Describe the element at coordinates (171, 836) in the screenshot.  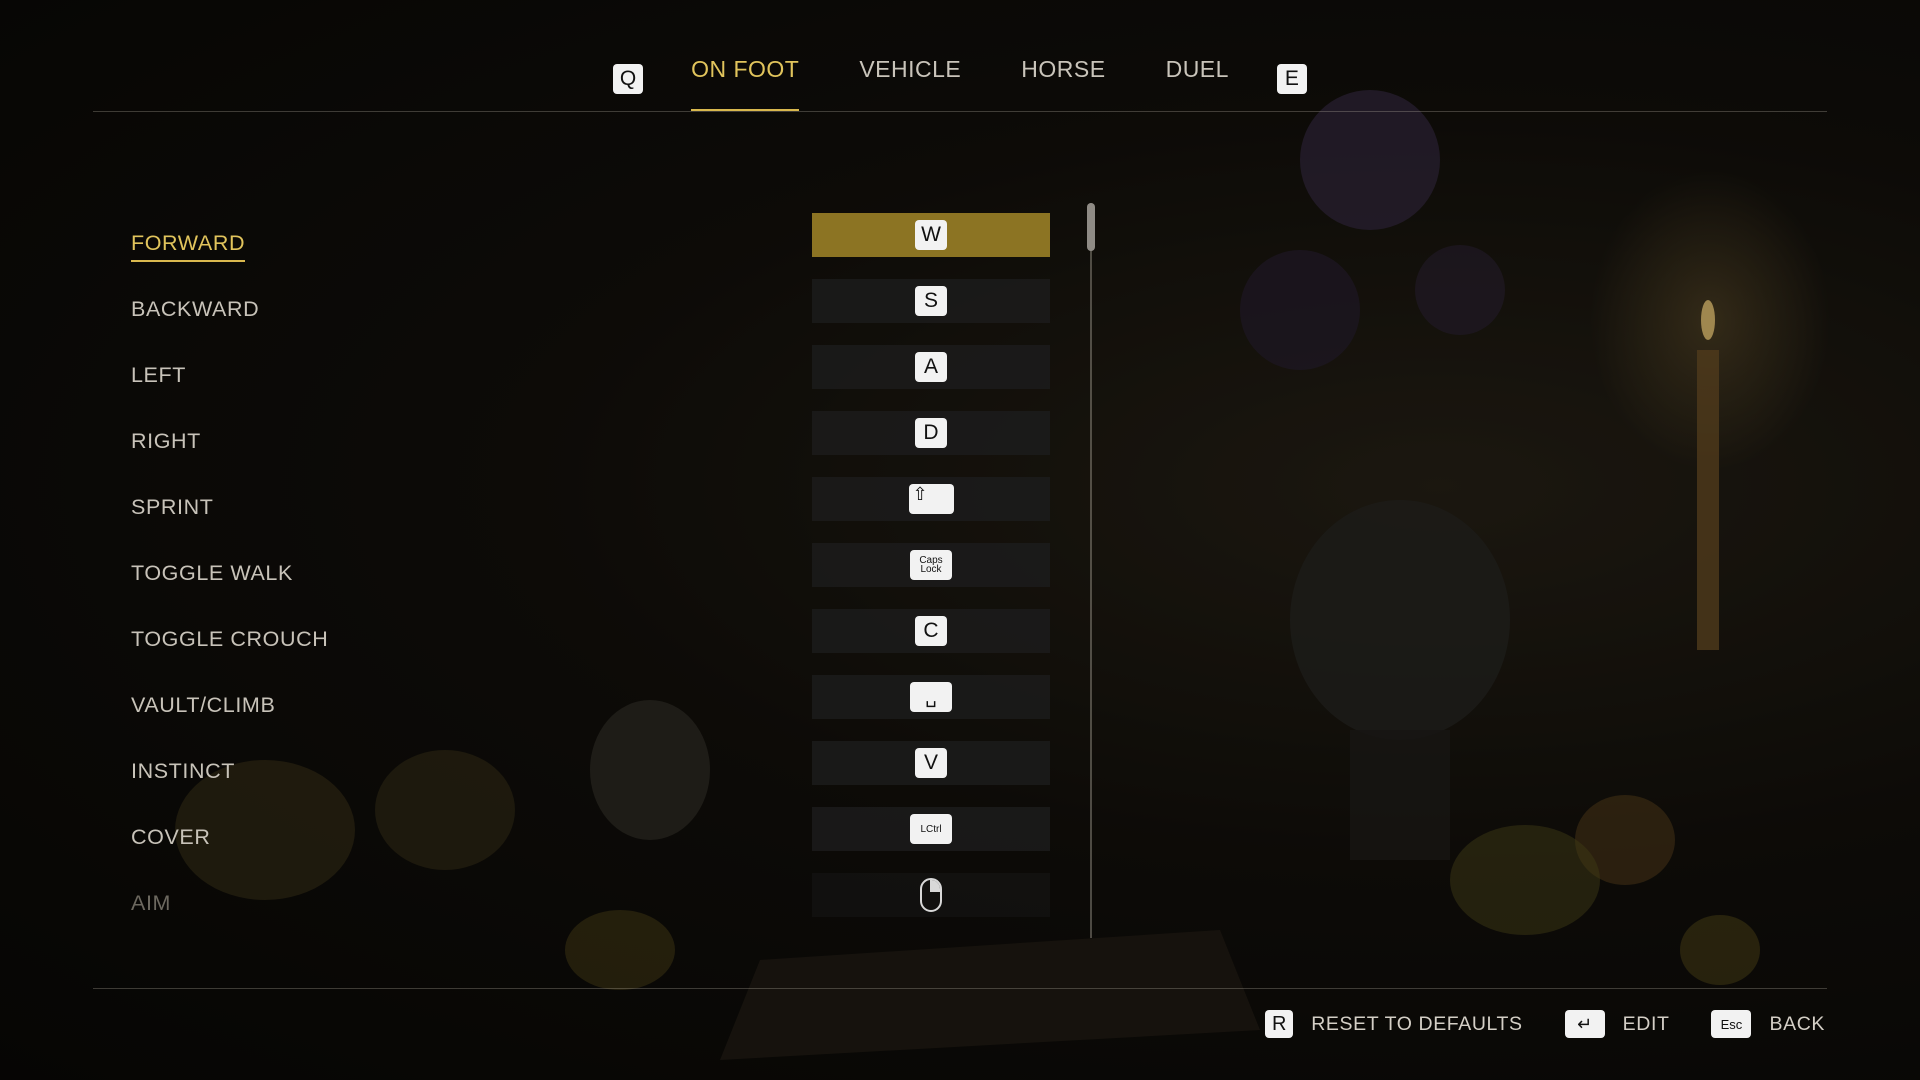
I see `action-label: COVER` at that location.